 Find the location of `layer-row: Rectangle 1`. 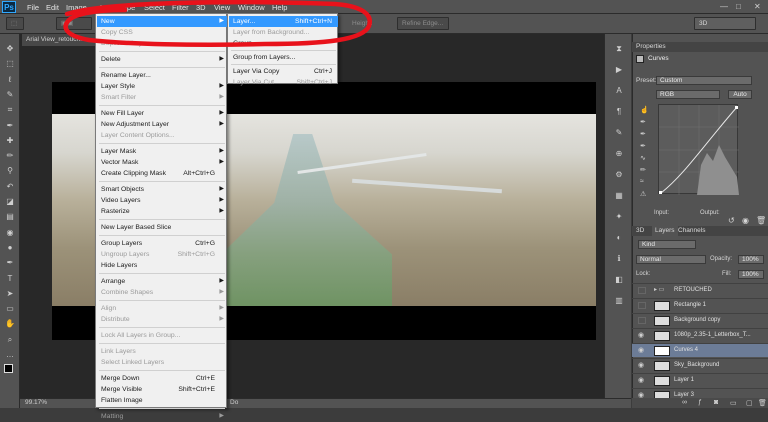

layer-row: Rectangle 1 is located at coordinates (700, 305).